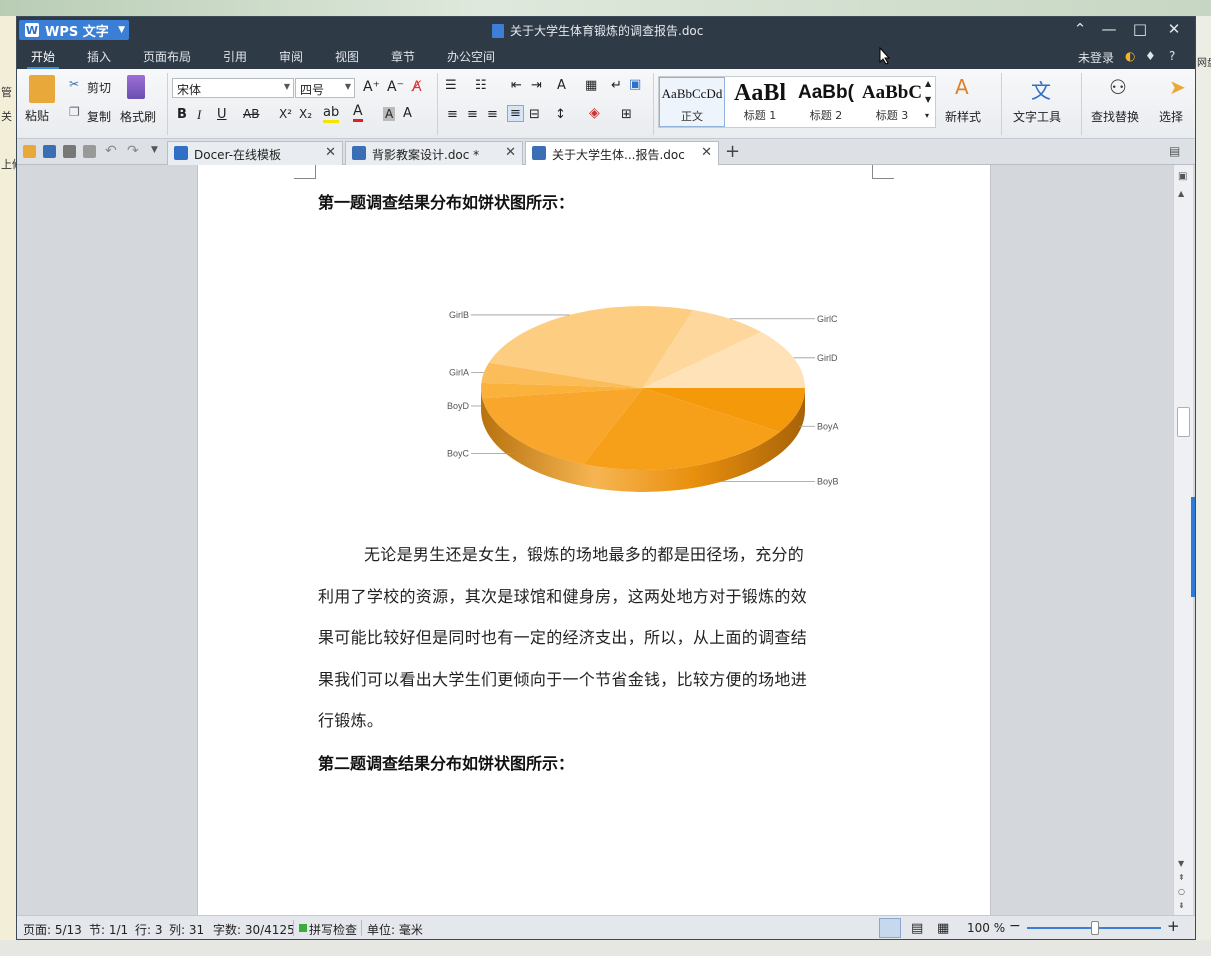 Image resolution: width=1211 pixels, height=956 pixels. What do you see at coordinates (403, 56) in the screenshot?
I see `tab-chapter: 章节` at bounding box center [403, 56].